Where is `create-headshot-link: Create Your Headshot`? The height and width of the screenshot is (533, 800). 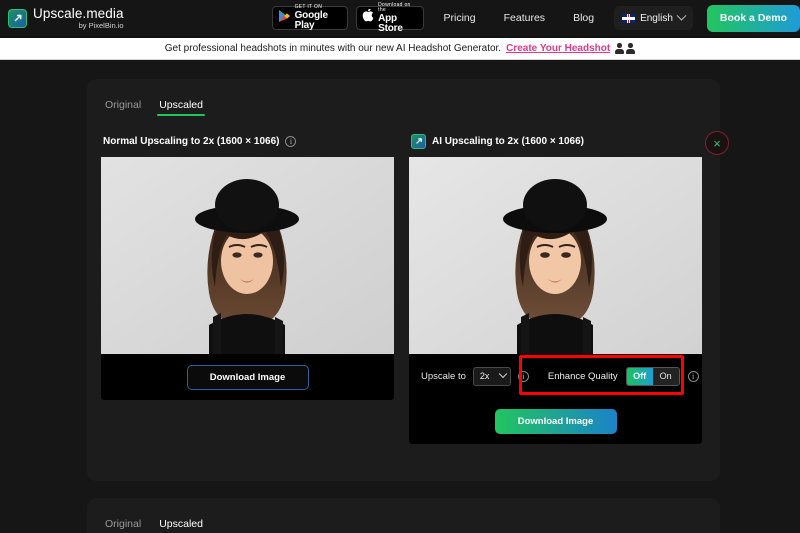 create-headshot-link: Create Your Headshot is located at coordinates (558, 48).